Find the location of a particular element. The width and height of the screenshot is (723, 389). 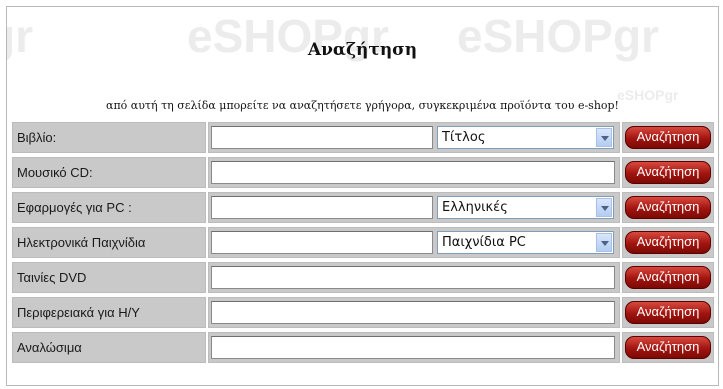

pc-apps-search-button: Αναζήτηση is located at coordinates (668, 207).